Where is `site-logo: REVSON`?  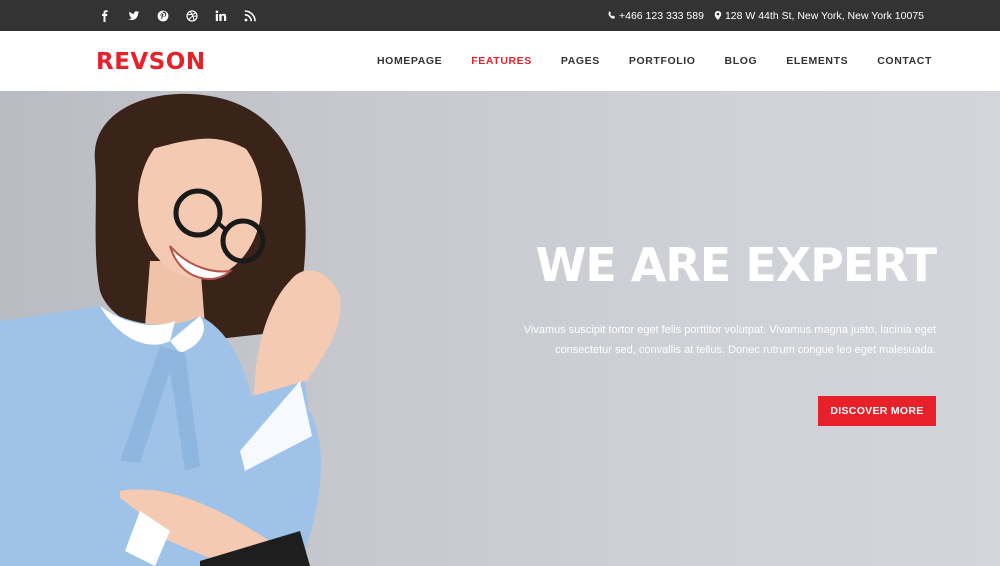
site-logo: REVSON is located at coordinates (151, 62).